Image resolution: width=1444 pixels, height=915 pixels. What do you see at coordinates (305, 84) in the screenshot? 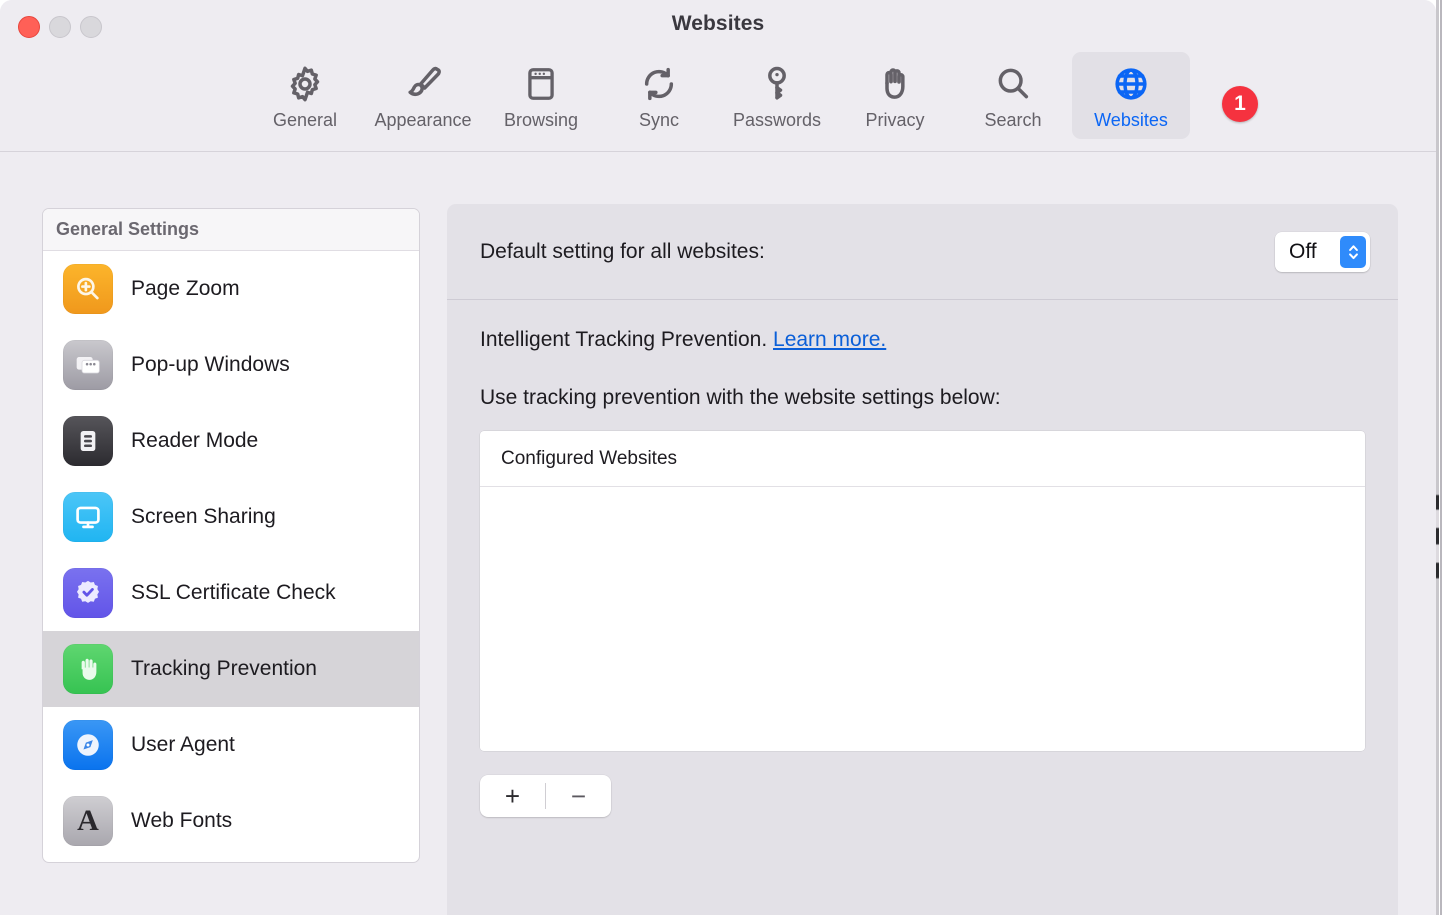
I see `gear-icon` at bounding box center [305, 84].